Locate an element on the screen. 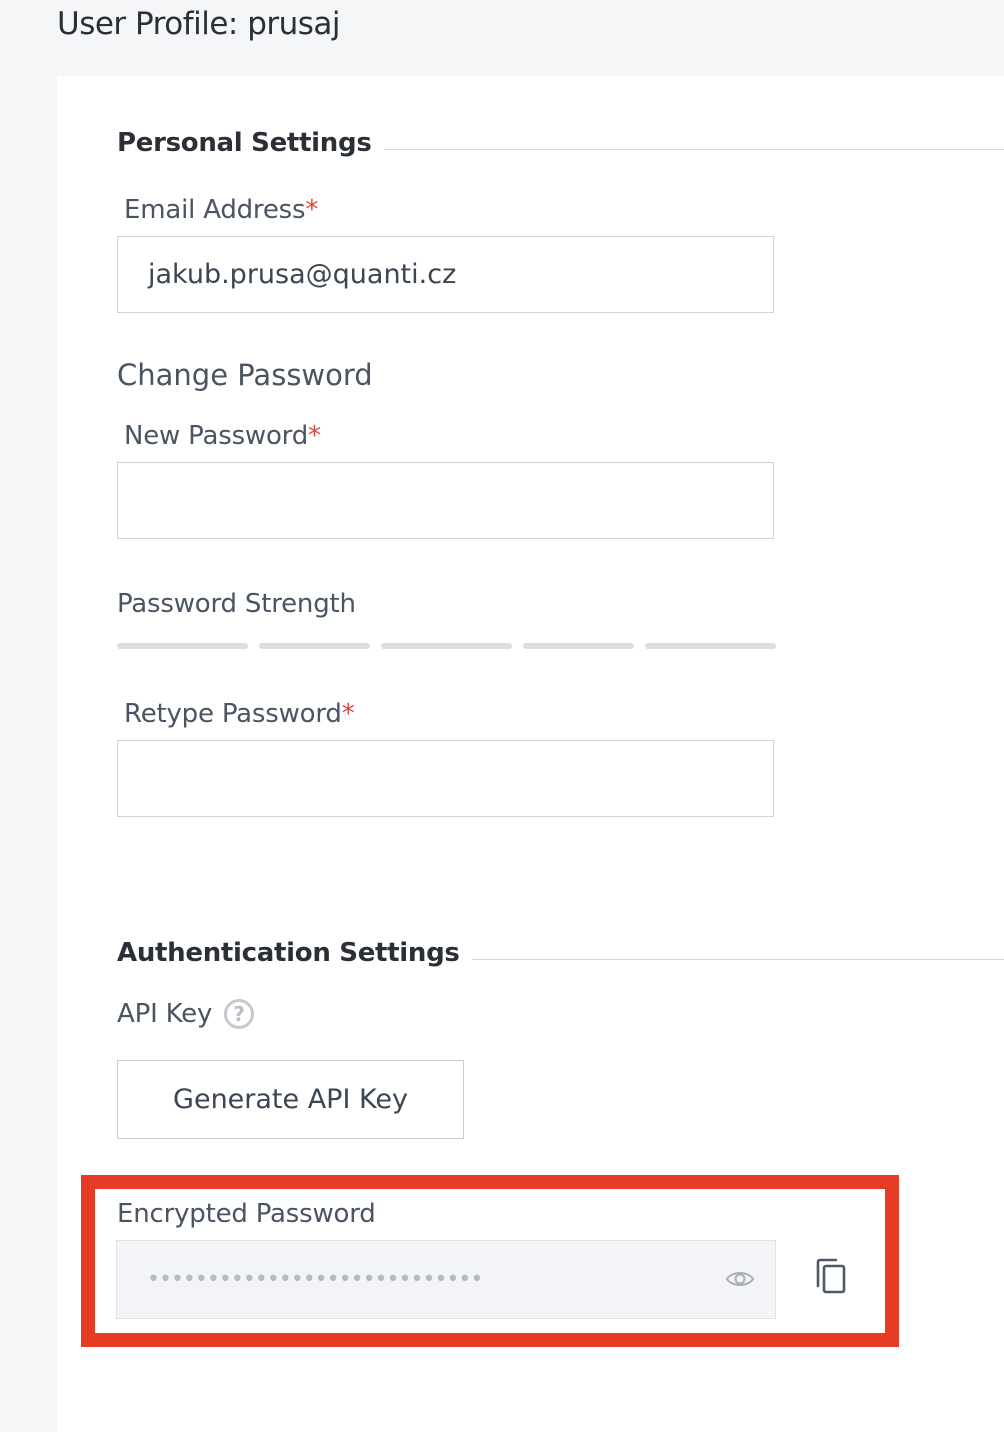  eye-icon is located at coordinates (740, 1279).